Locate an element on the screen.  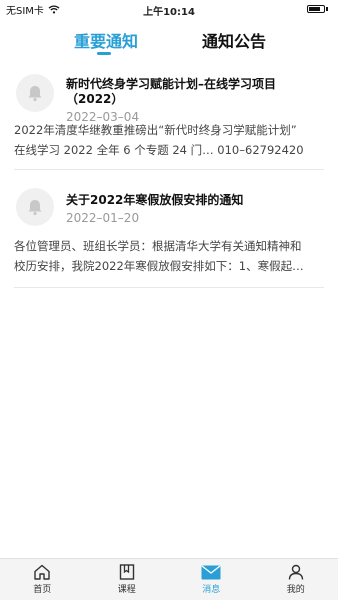
notice-body-line: 2022年清度华继教重推磅出“新代时终身习学赋能计划” is located at coordinates (155, 130).